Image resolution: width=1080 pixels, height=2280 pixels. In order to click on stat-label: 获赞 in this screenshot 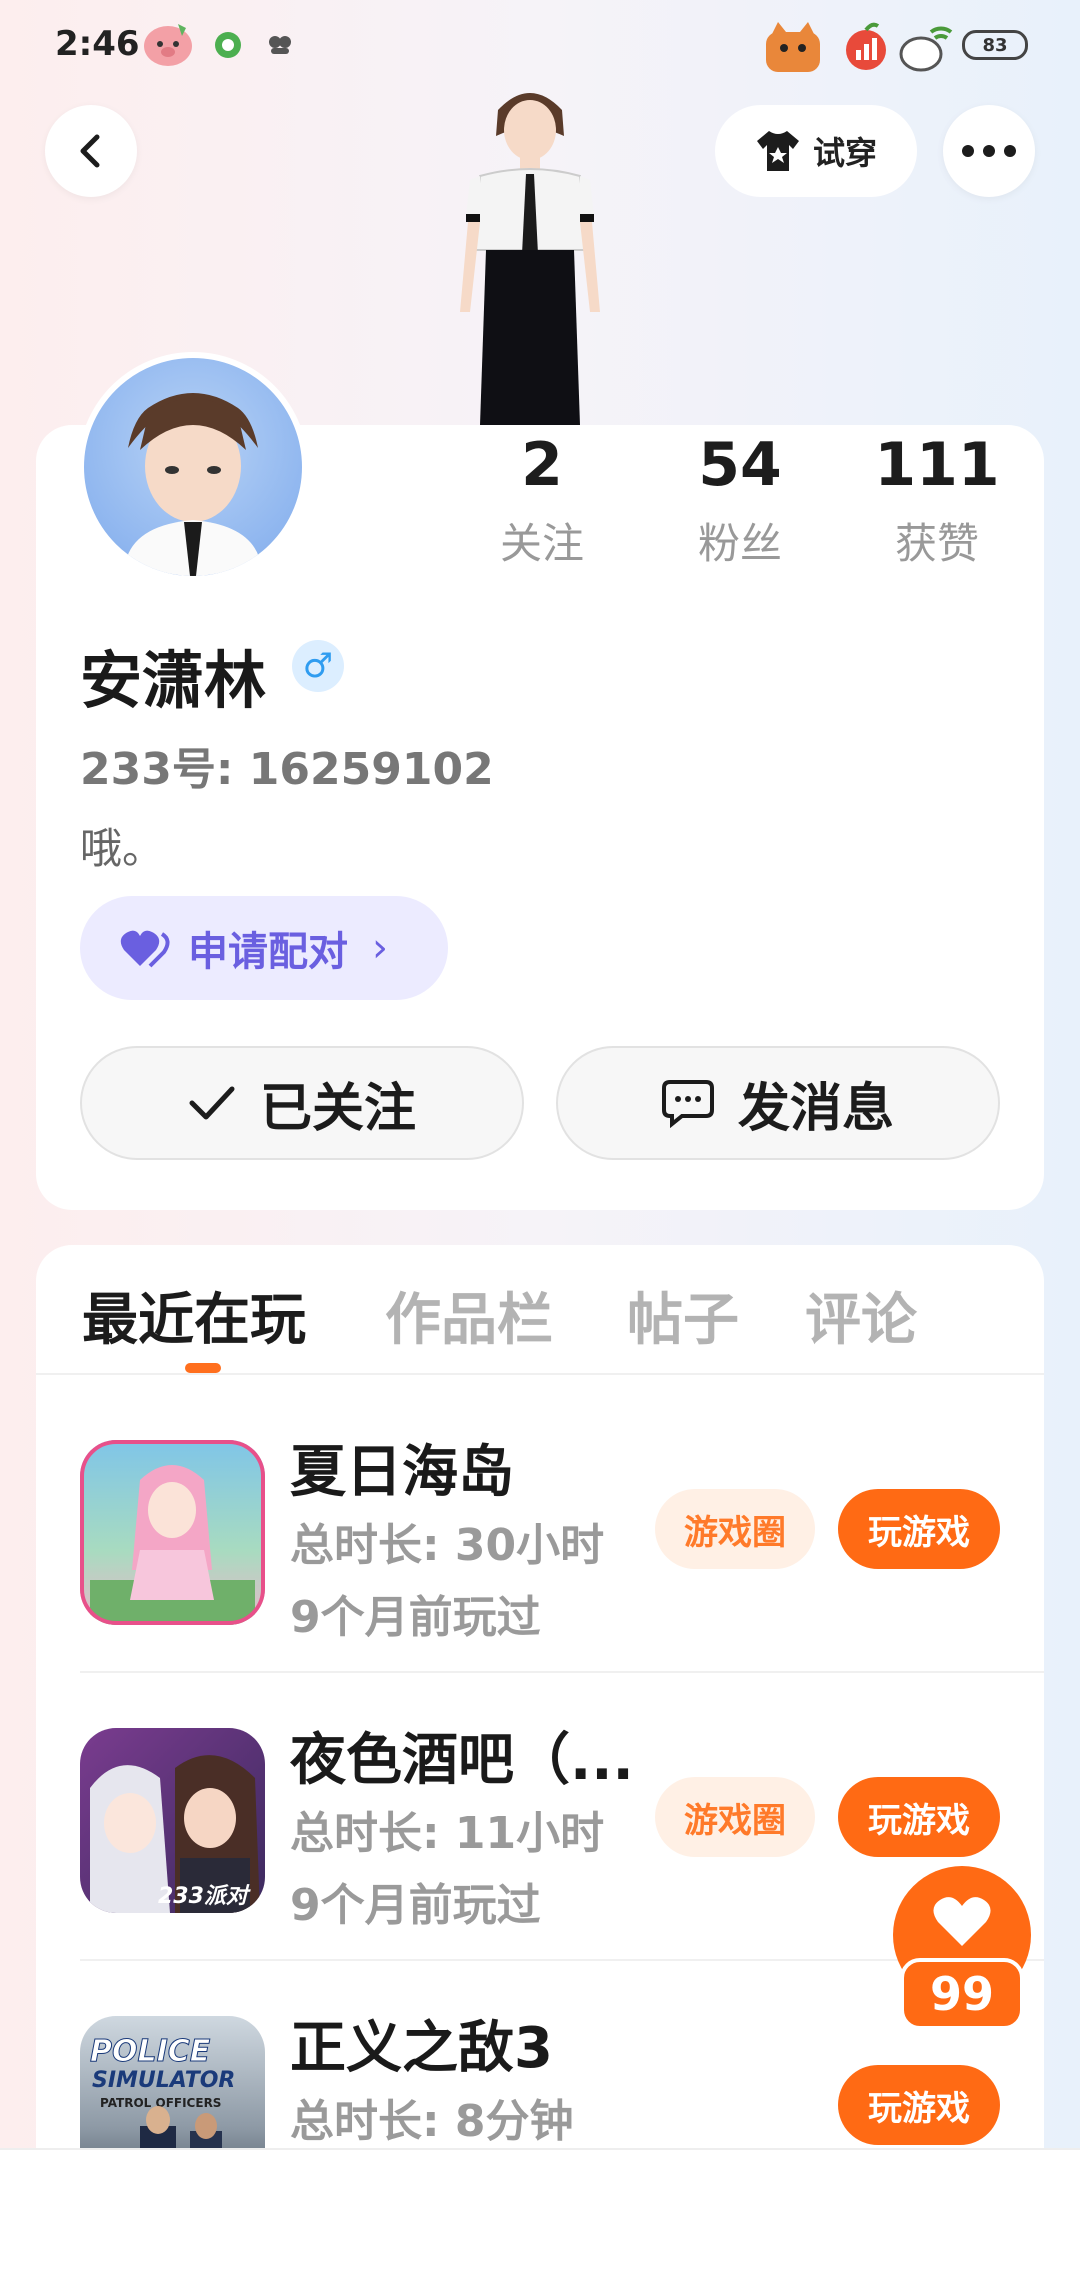, I will do `click(936, 543)`.